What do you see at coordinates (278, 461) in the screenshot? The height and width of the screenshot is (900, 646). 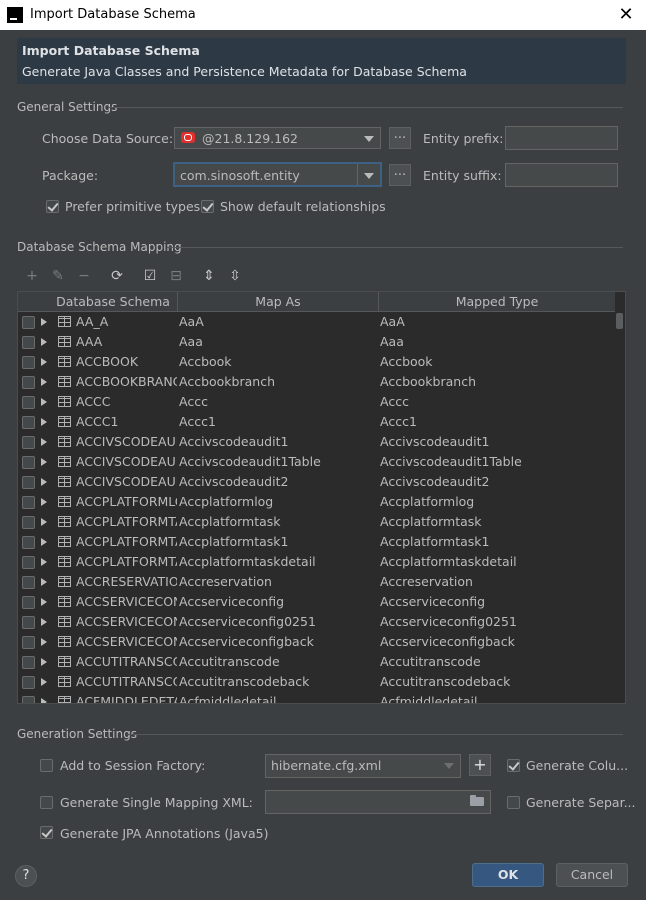 I see `map-as-cell: Accivscodeaudit1Table` at bounding box center [278, 461].